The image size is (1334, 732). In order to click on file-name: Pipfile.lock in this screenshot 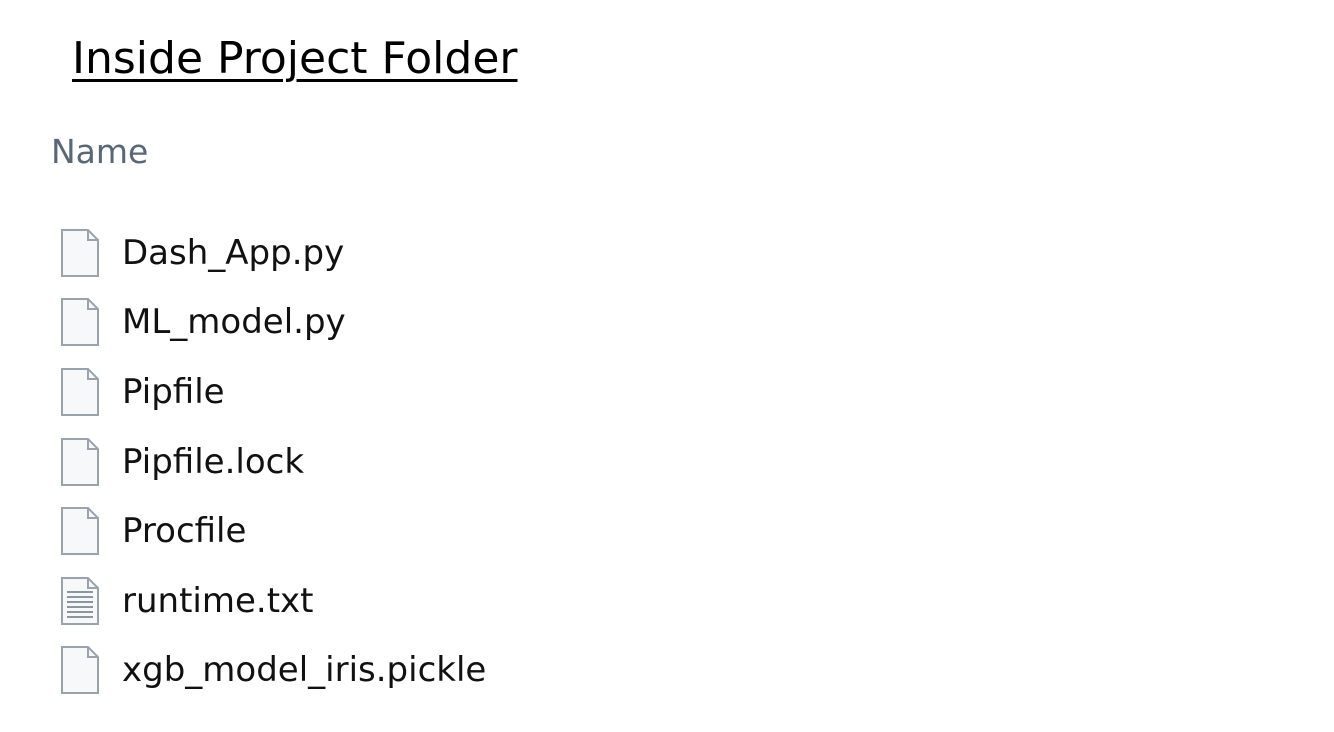, I will do `click(213, 461)`.